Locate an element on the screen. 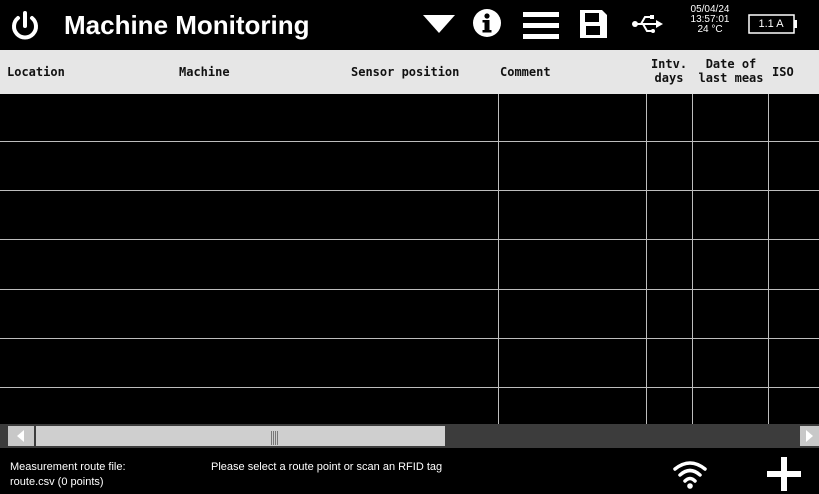  status-readout: 05/04/24 13:57:01 24 °C is located at coordinates (710, 20).